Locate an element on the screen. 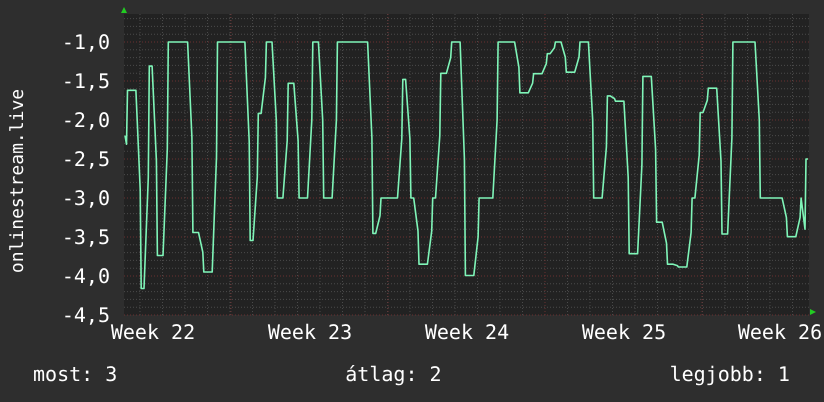 This screenshot has width=824, height=402. axis-label: -4,0 is located at coordinates (86, 276).